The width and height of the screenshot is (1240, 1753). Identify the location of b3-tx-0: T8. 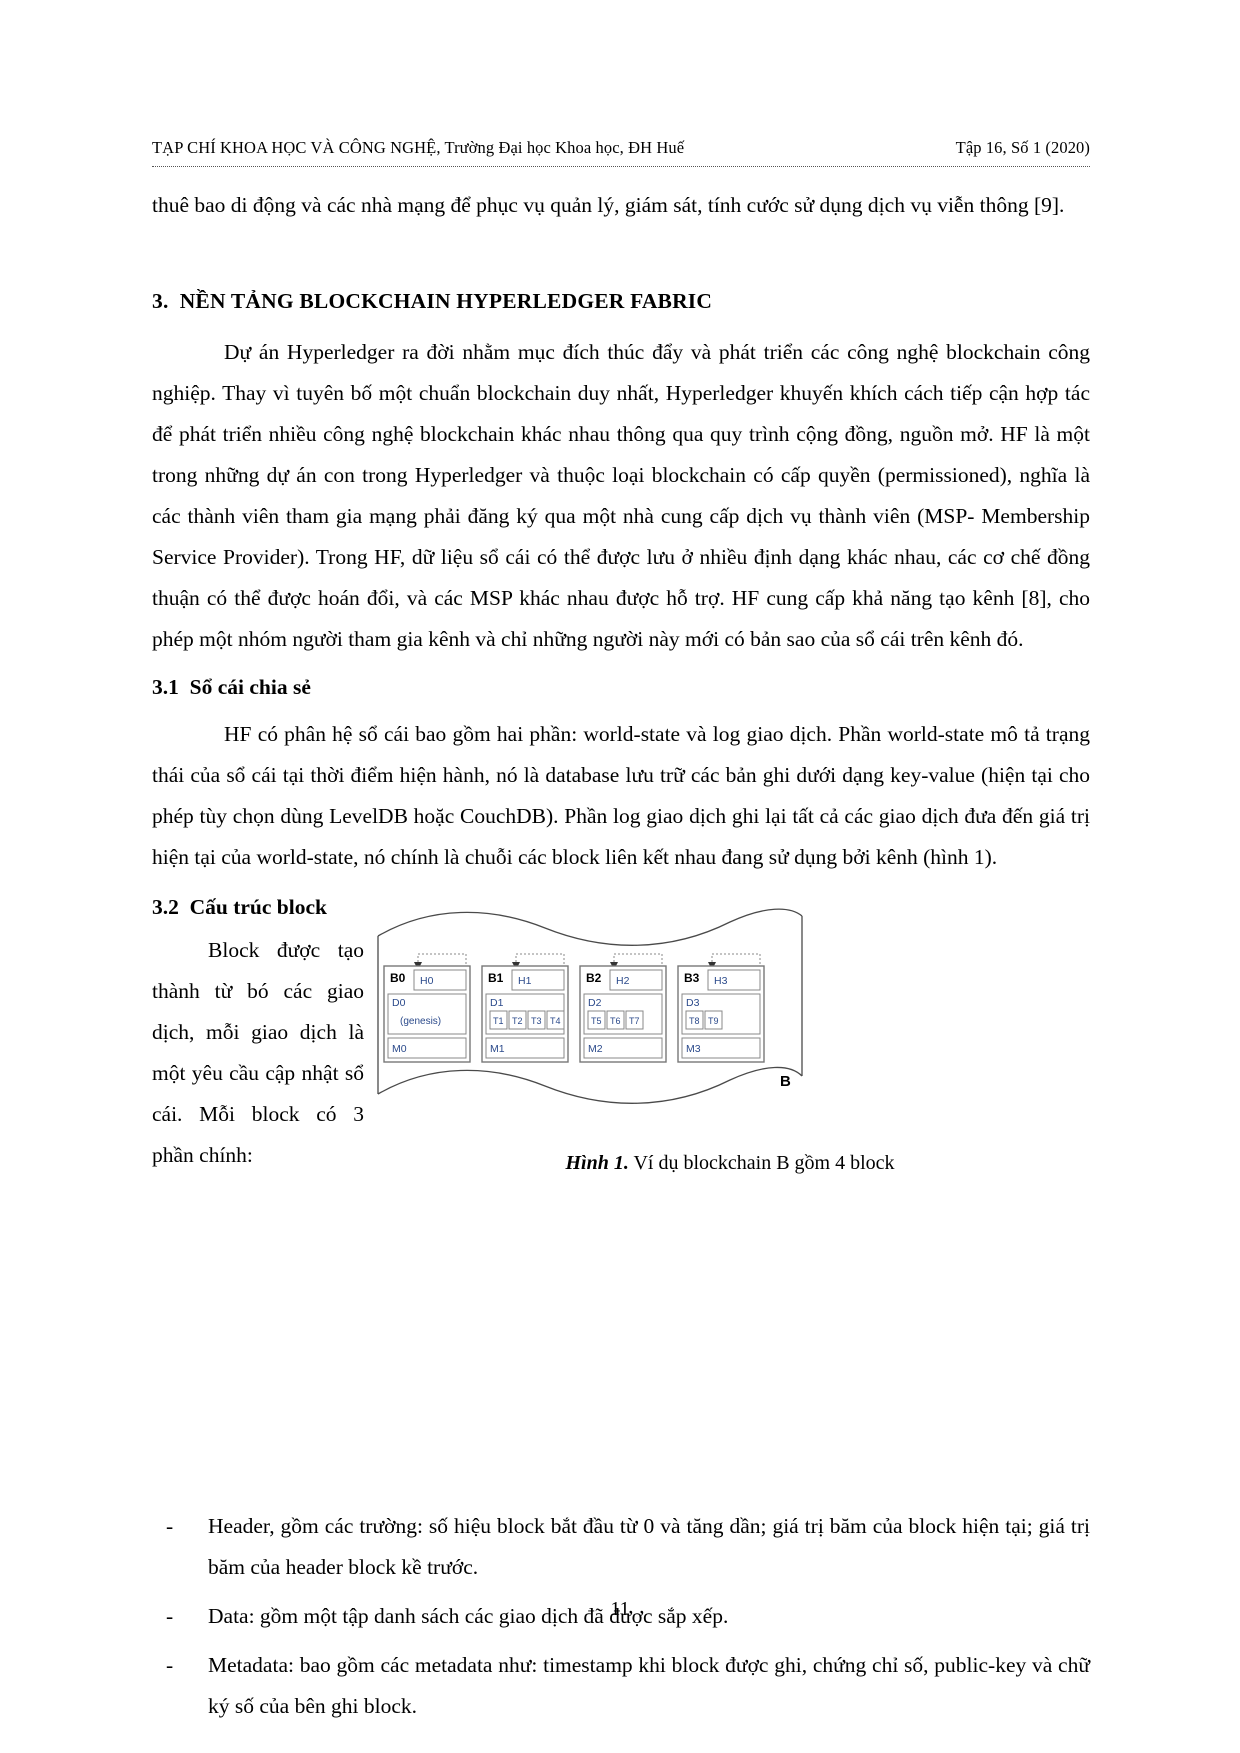
(694, 1021).